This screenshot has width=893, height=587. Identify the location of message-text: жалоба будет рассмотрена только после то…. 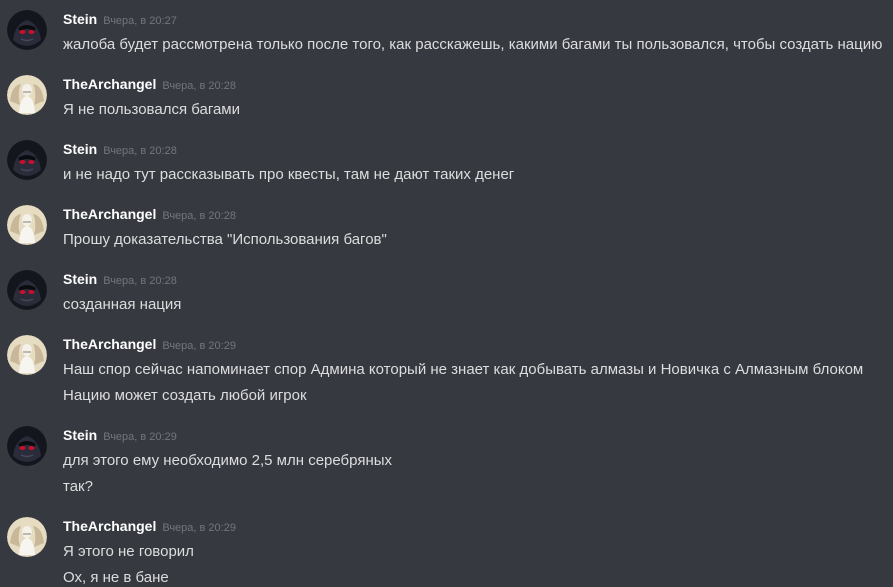
(473, 44).